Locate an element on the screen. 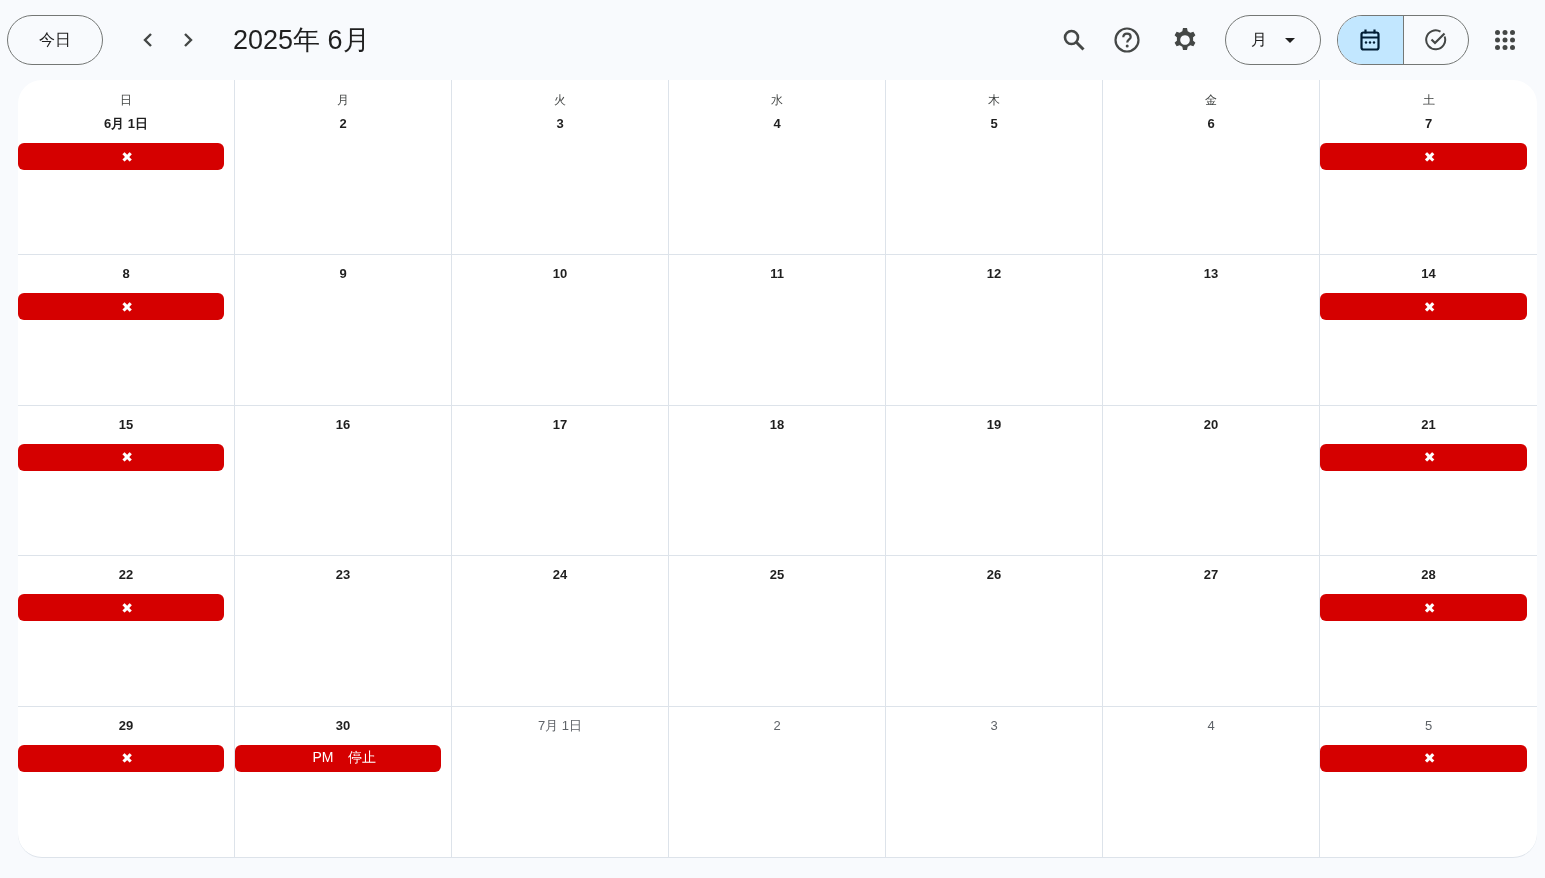 This screenshot has height=878, width=1545. weekday-label: 月 is located at coordinates (343, 100).